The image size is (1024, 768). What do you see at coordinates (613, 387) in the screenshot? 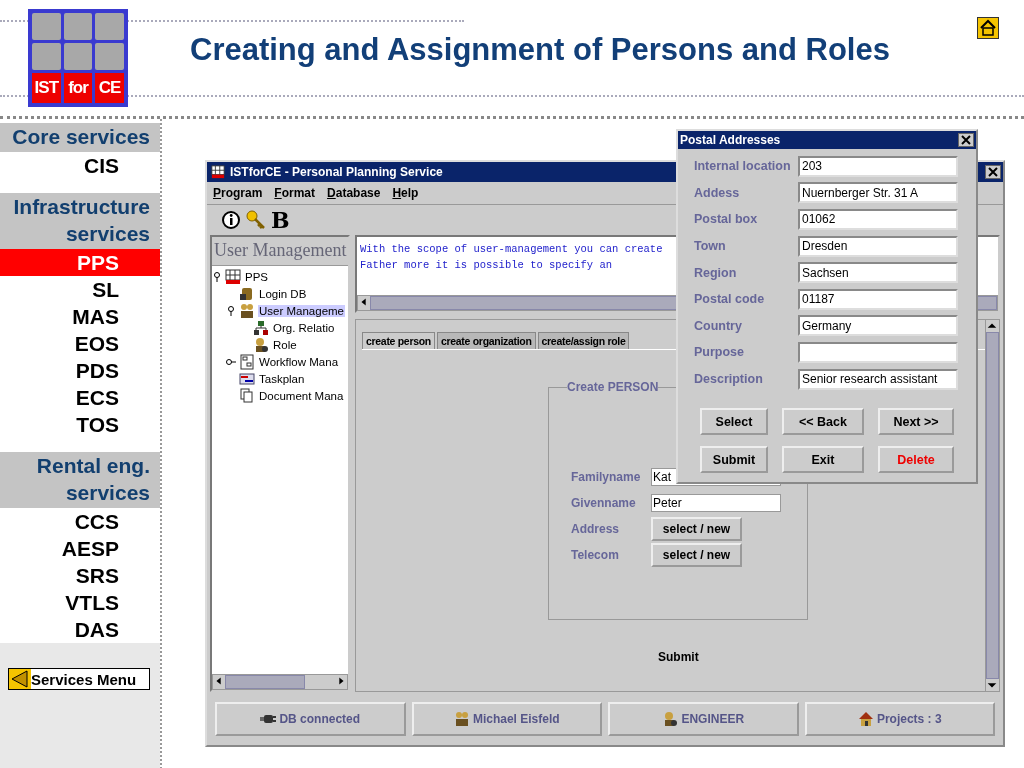
I see `group-title: Create PERSON` at bounding box center [613, 387].